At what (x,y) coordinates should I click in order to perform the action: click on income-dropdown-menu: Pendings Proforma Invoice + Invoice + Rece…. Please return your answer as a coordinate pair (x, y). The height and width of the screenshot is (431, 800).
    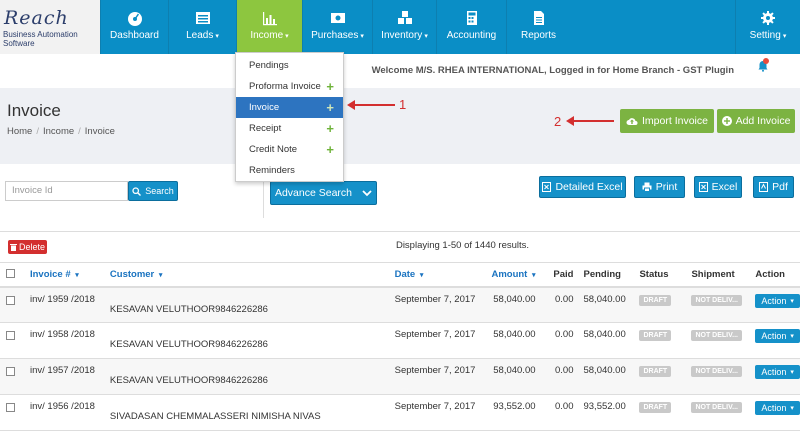
    Looking at the image, I should click on (289, 117).